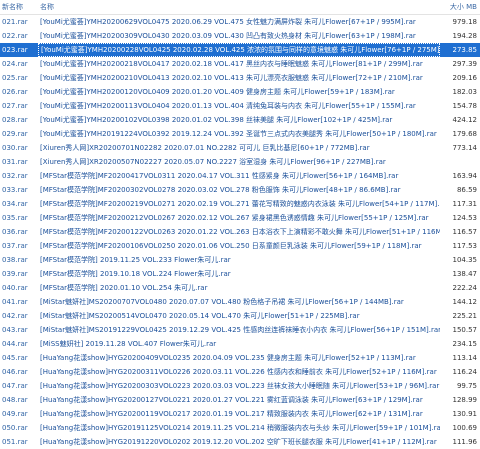 This screenshot has width=480, height=449. What do you see at coordinates (465, 414) in the screenshot?
I see `size-cell: 130.91` at bounding box center [465, 414].